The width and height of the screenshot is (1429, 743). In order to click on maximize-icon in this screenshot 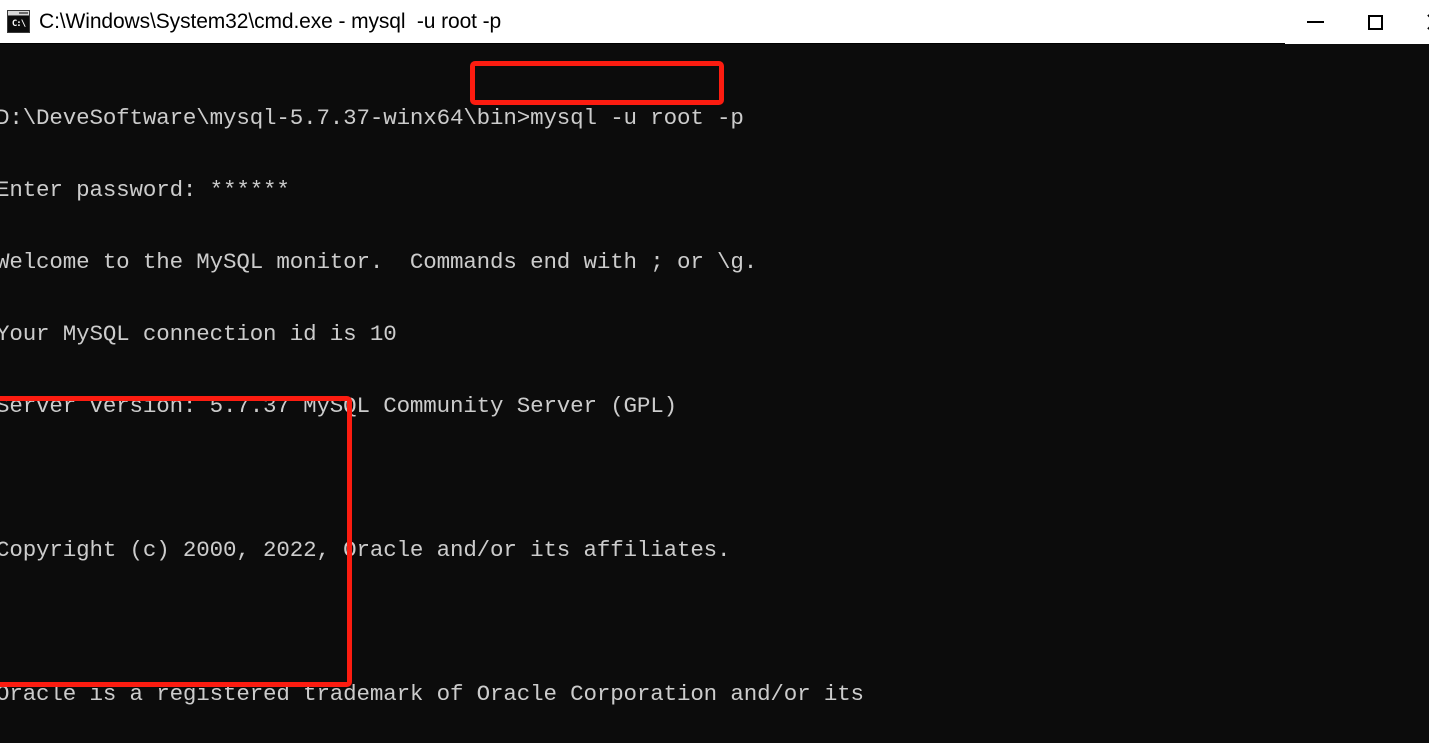, I will do `click(1375, 22)`.